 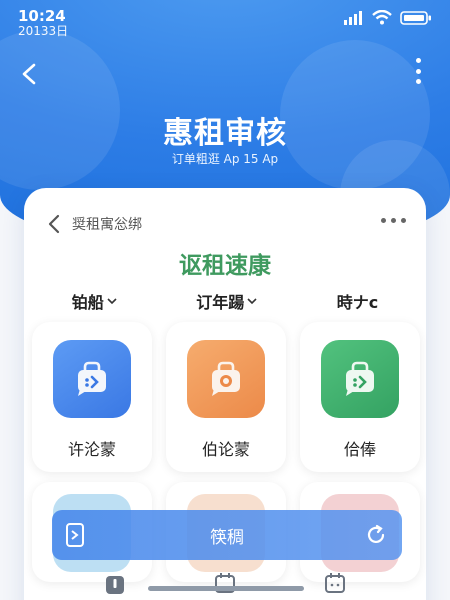 I want to click on tile-label: 伯论蒙, so click(x=225, y=449).